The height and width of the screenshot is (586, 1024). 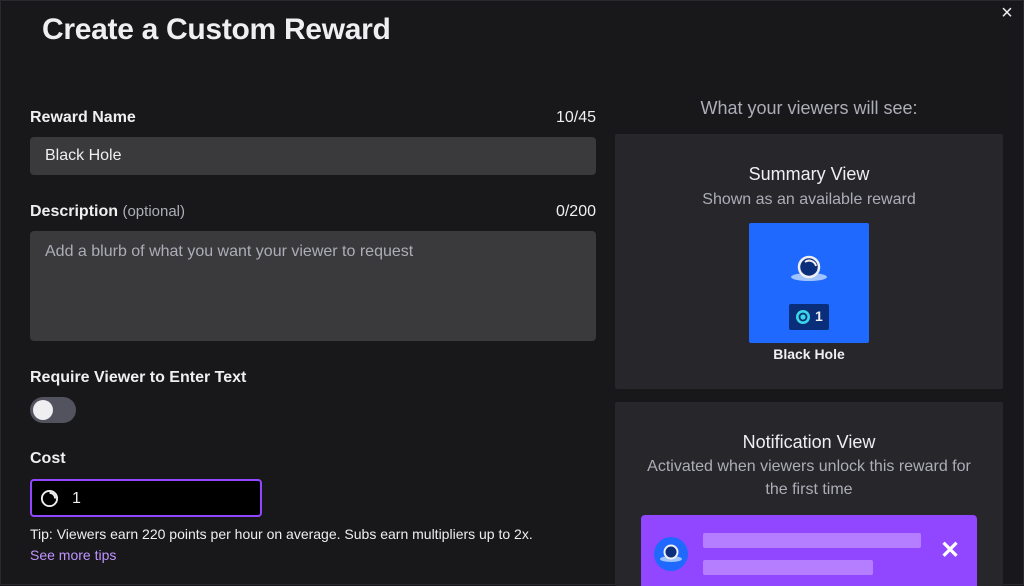 I want to click on reward-name-label: Reward Name, so click(x=83, y=117).